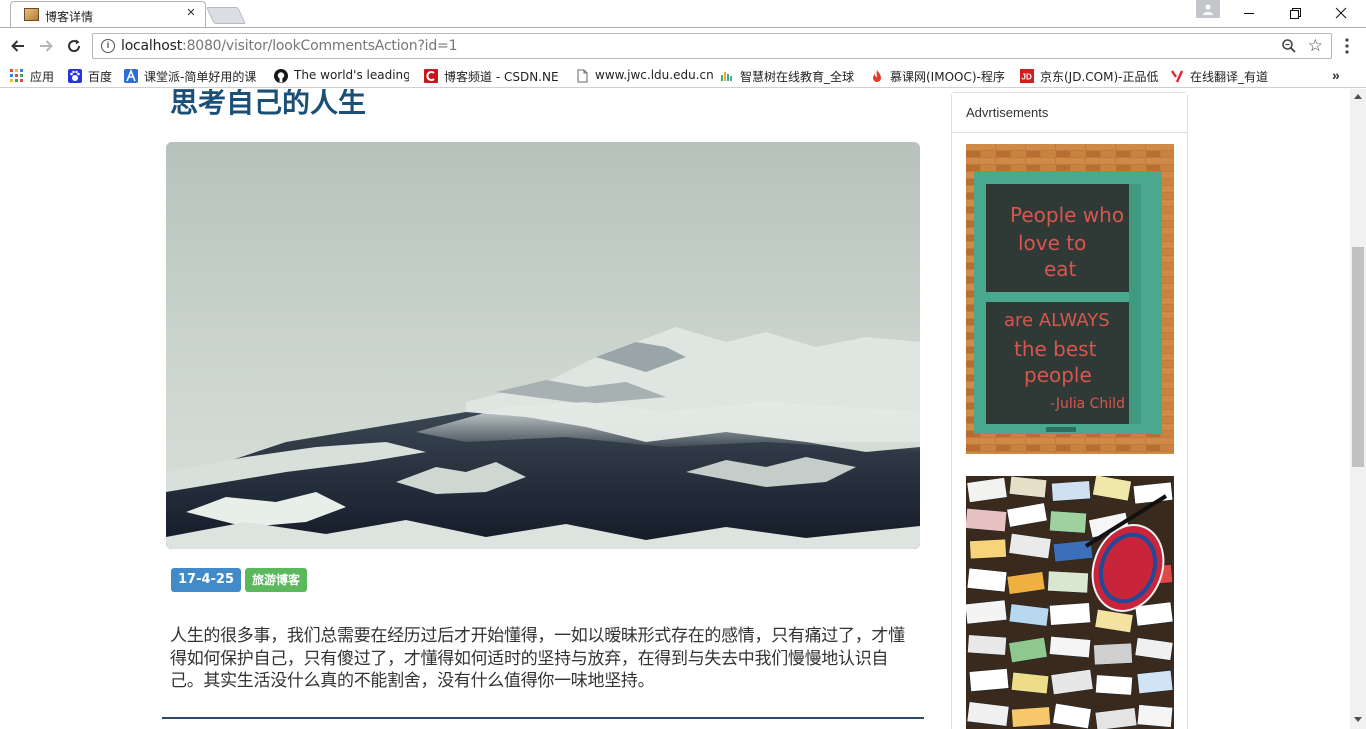  I want to click on post-date-badge: 17-4-25, so click(206, 580).